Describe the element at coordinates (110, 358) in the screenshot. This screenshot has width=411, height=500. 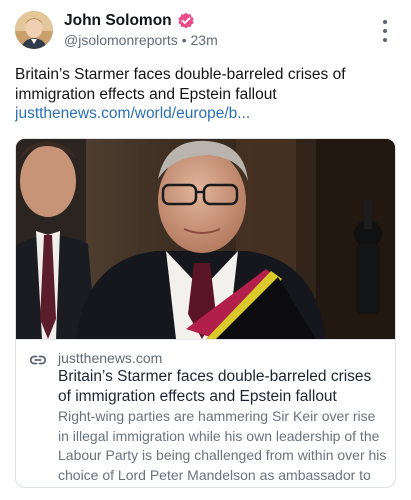
I see `link-preview-domain: justthenews.com` at that location.